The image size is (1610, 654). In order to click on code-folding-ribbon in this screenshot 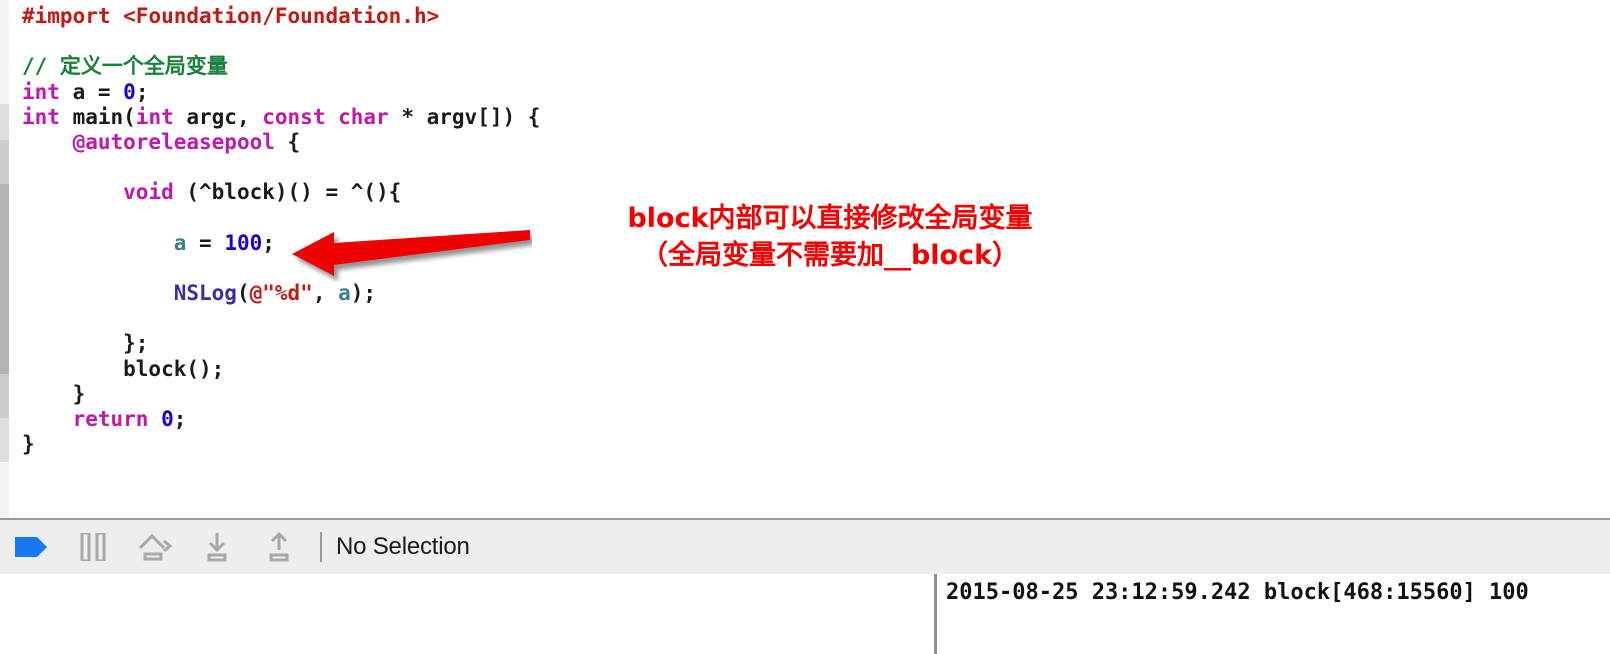, I will do `click(4, 259)`.